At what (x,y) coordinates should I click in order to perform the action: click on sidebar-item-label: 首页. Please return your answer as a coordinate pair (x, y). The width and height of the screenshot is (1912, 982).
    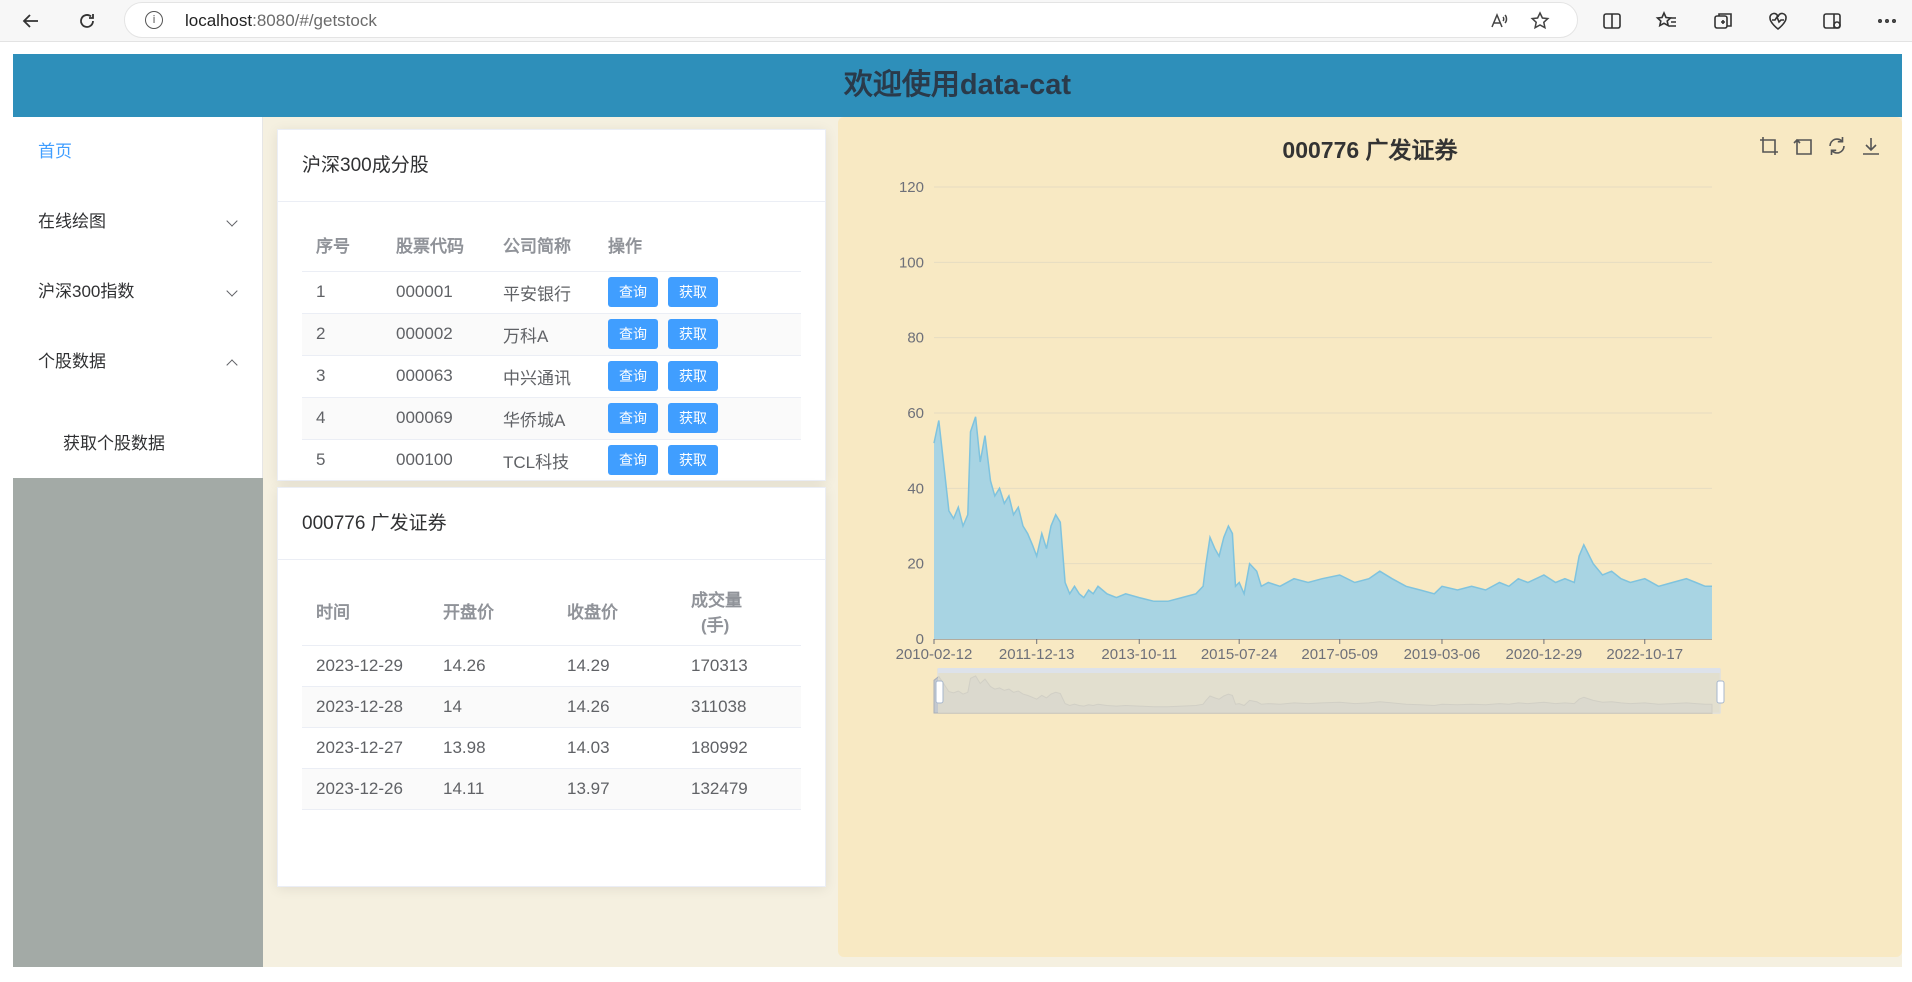
    Looking at the image, I should click on (55, 151).